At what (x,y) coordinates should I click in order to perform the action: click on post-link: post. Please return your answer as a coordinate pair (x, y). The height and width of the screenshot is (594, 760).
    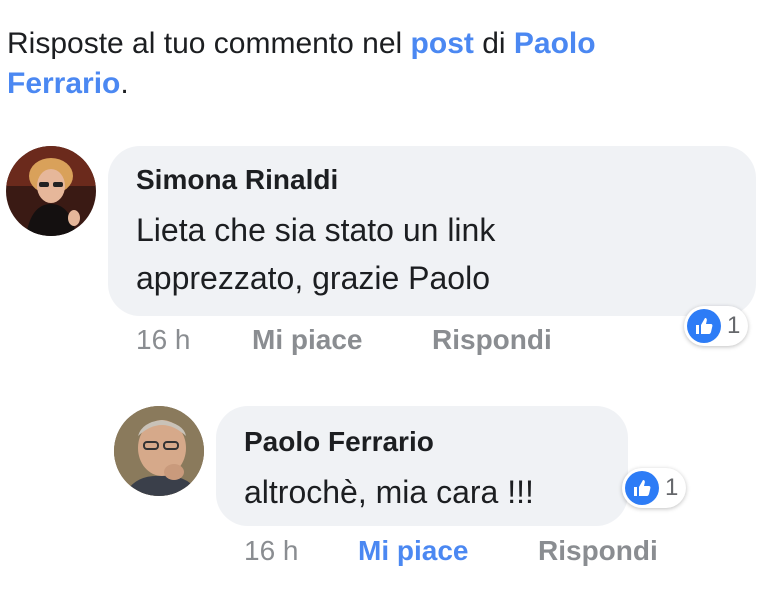
    Looking at the image, I should click on (442, 43).